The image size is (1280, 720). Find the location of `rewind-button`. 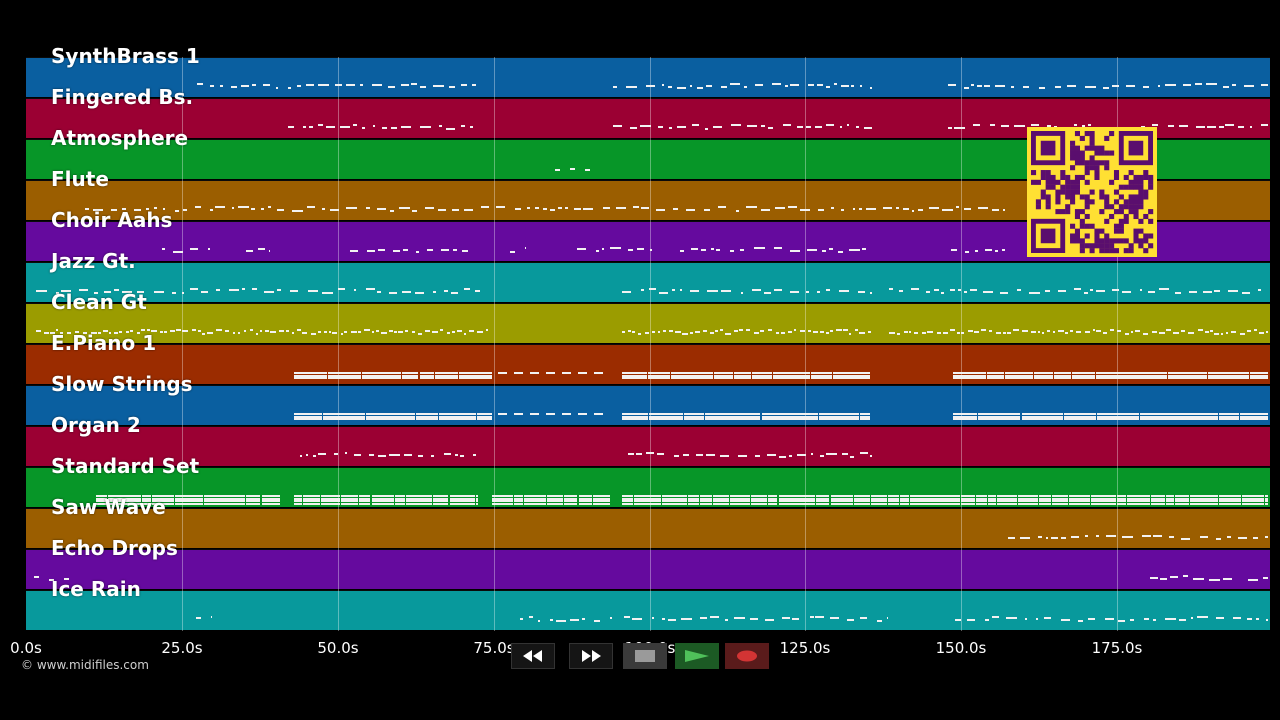

rewind-button is located at coordinates (533, 656).